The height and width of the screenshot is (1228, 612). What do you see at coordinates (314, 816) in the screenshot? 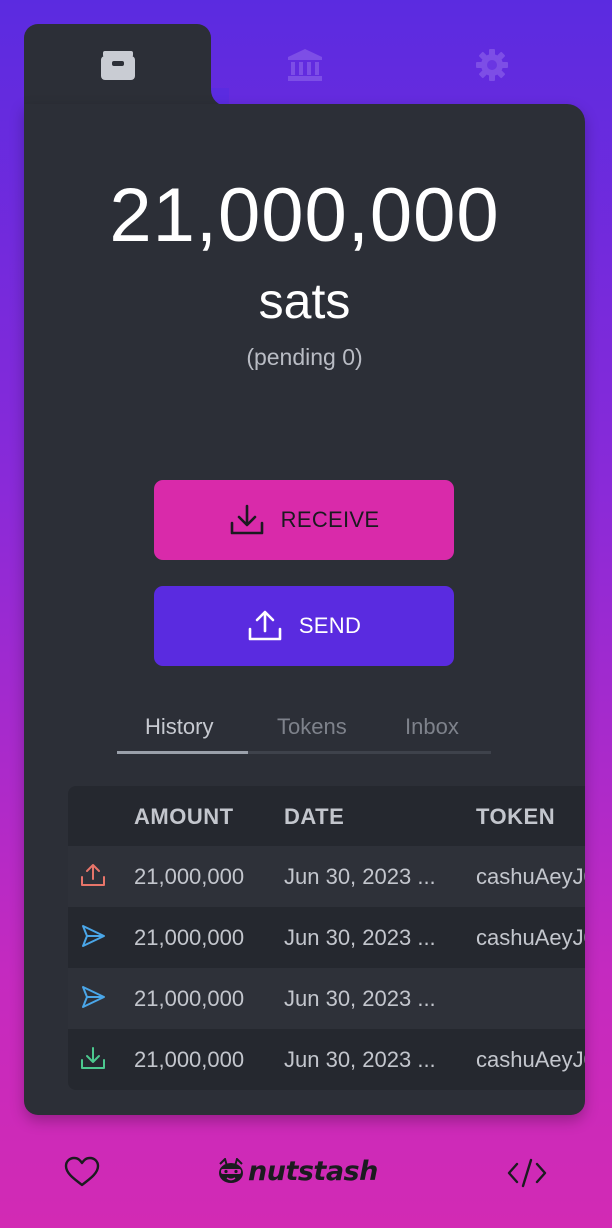
I see `column-date: DATE` at bounding box center [314, 816].